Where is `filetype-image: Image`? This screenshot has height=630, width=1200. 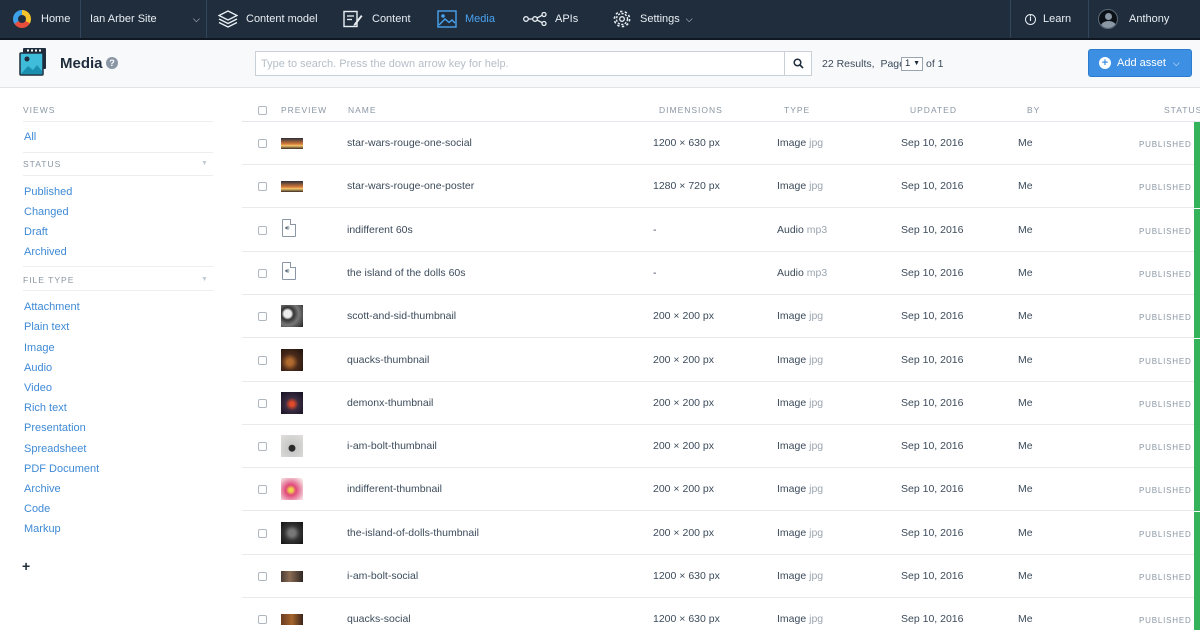 filetype-image: Image is located at coordinates (39, 348).